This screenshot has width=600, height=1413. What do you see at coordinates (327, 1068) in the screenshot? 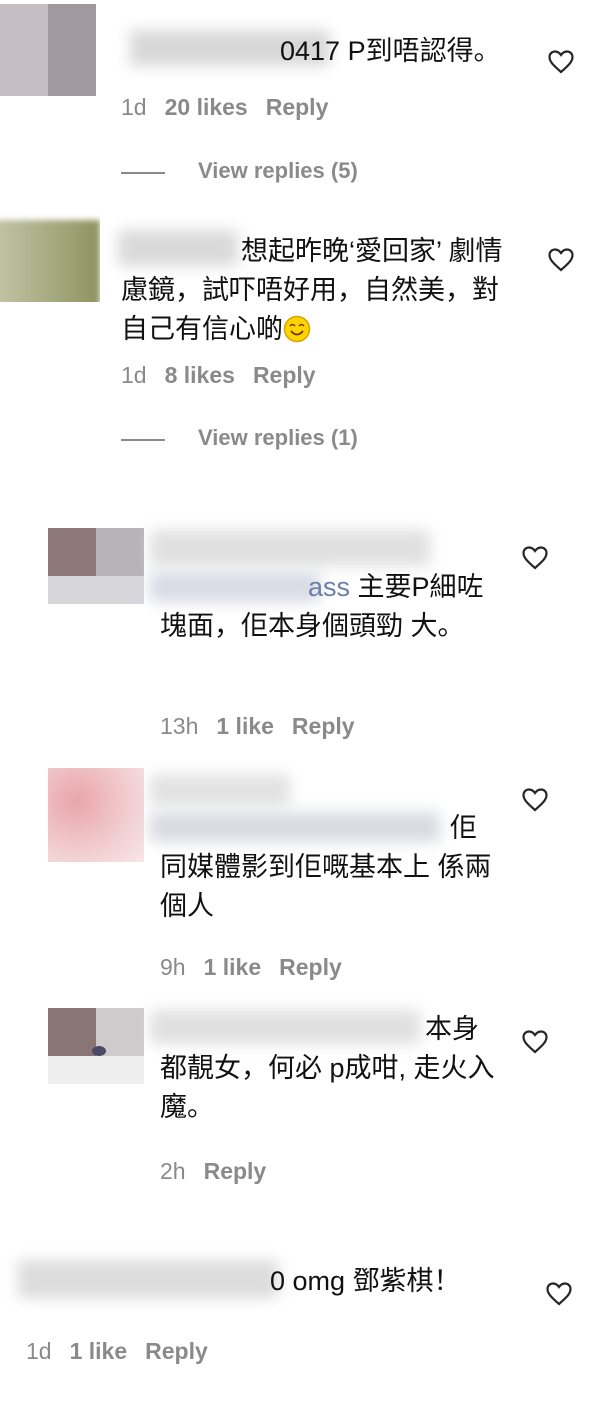
I see `comment-text: 本身 都靚女，何必 p成咁, 走火入魔。` at bounding box center [327, 1068].